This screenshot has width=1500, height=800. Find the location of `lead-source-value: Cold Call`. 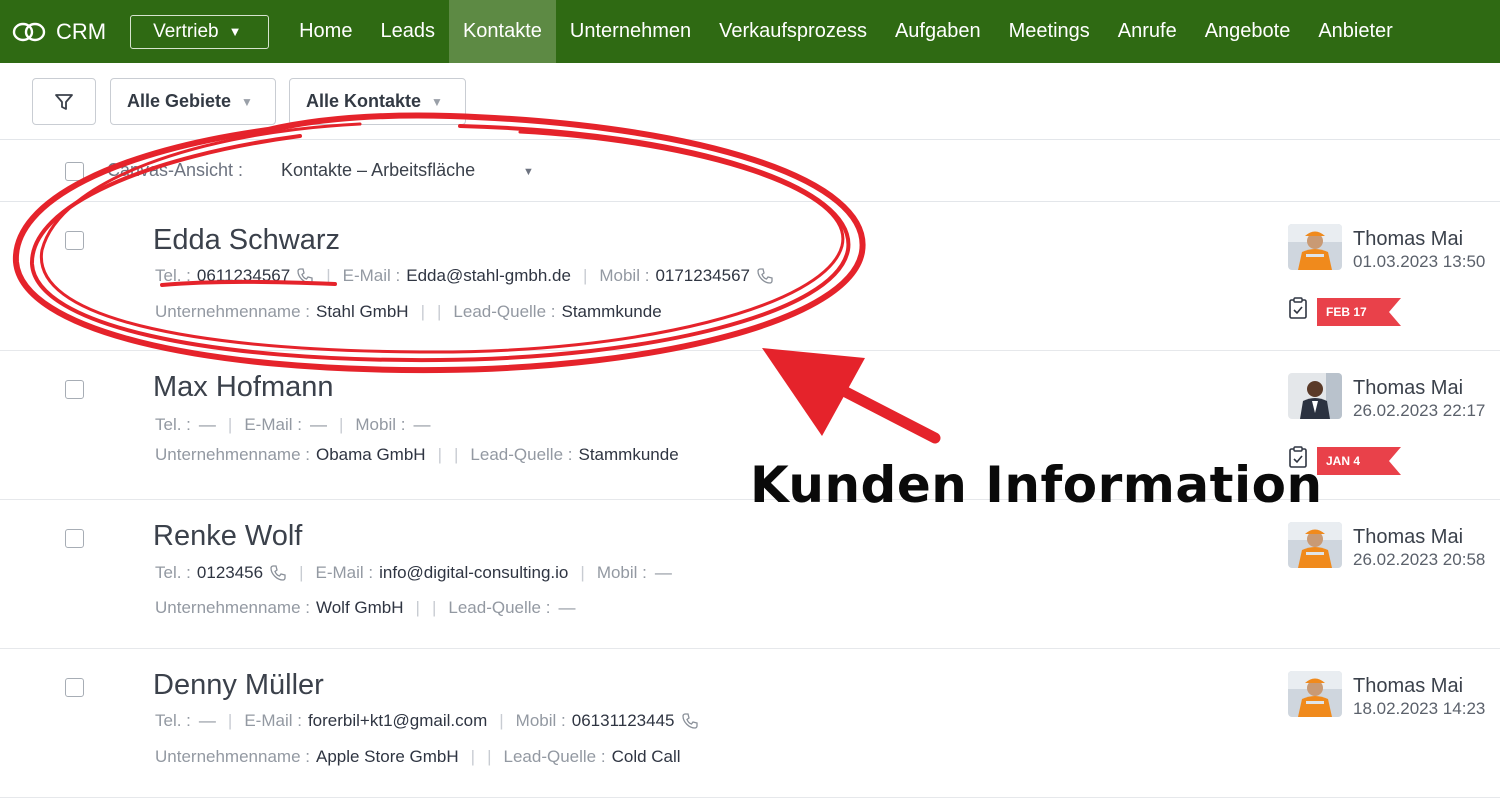

lead-source-value: Cold Call is located at coordinates (646, 756).